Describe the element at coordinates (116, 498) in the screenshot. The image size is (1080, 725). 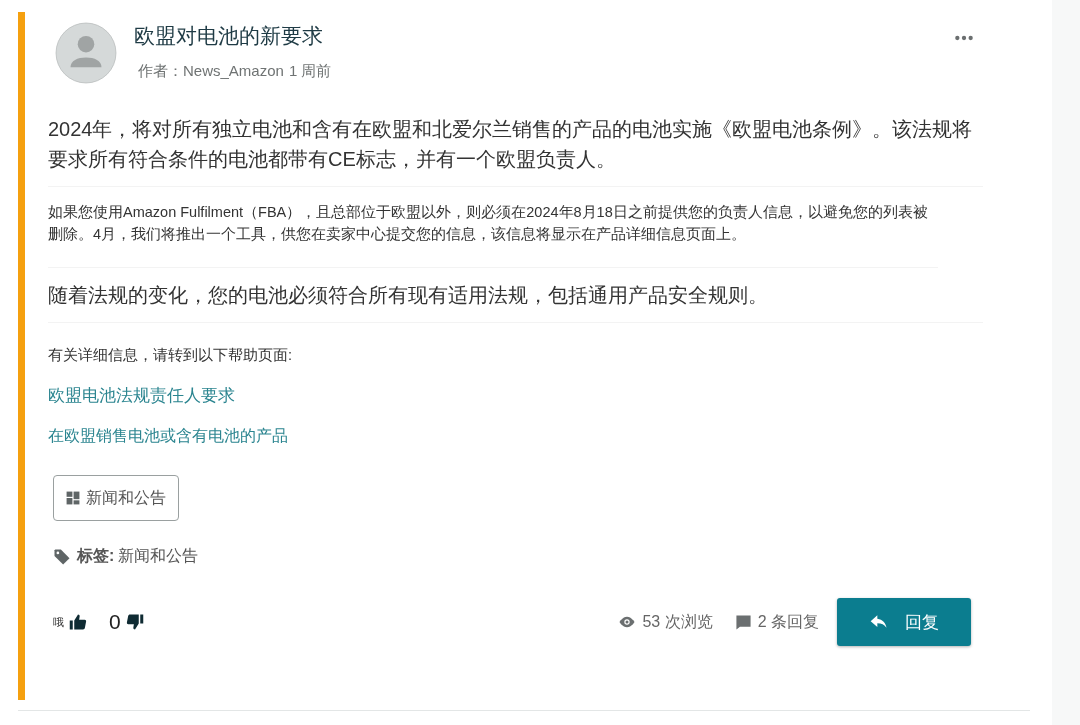
I see `category-button: 新闻和公告` at that location.